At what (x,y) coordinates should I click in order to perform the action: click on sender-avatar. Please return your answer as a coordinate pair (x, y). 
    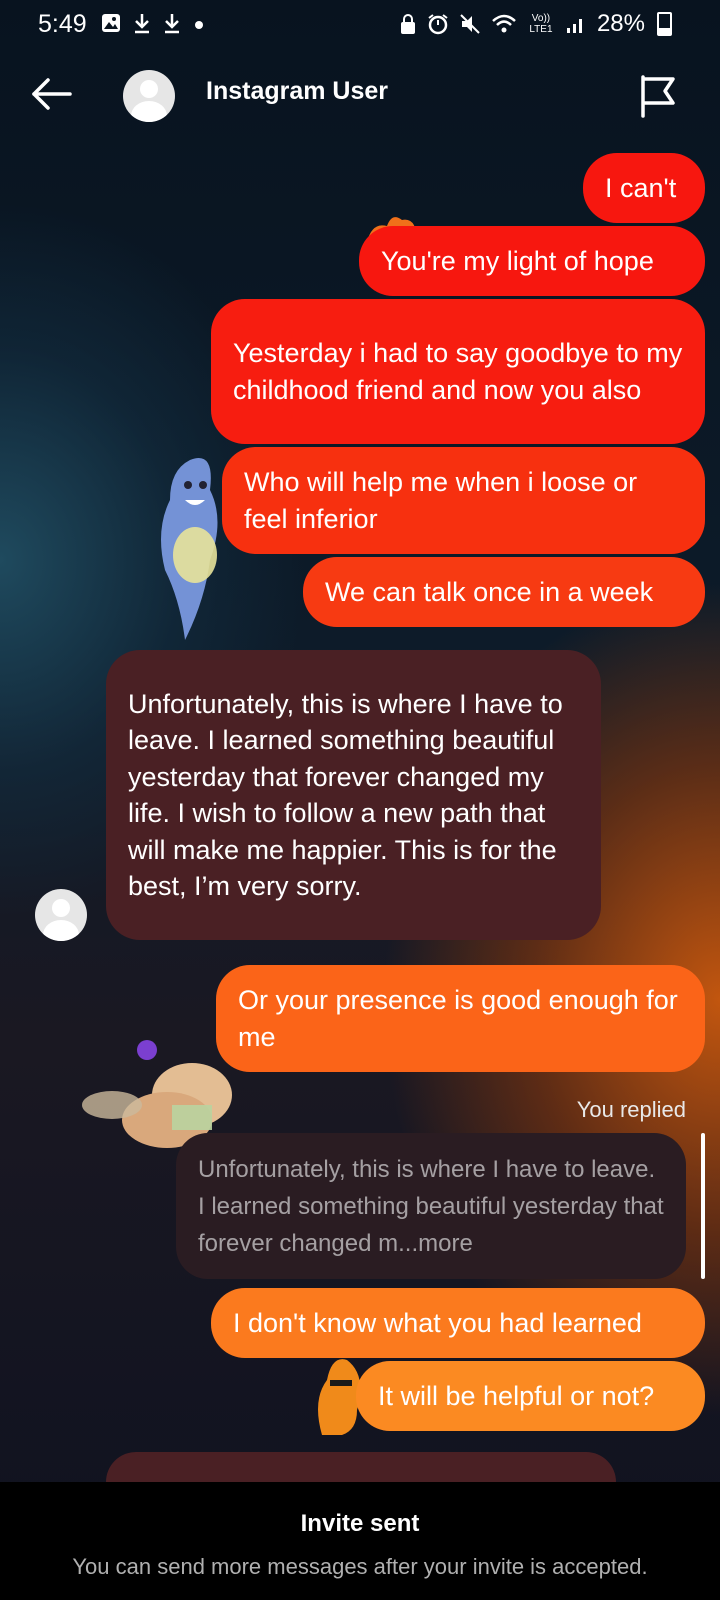
    Looking at the image, I should click on (61, 915).